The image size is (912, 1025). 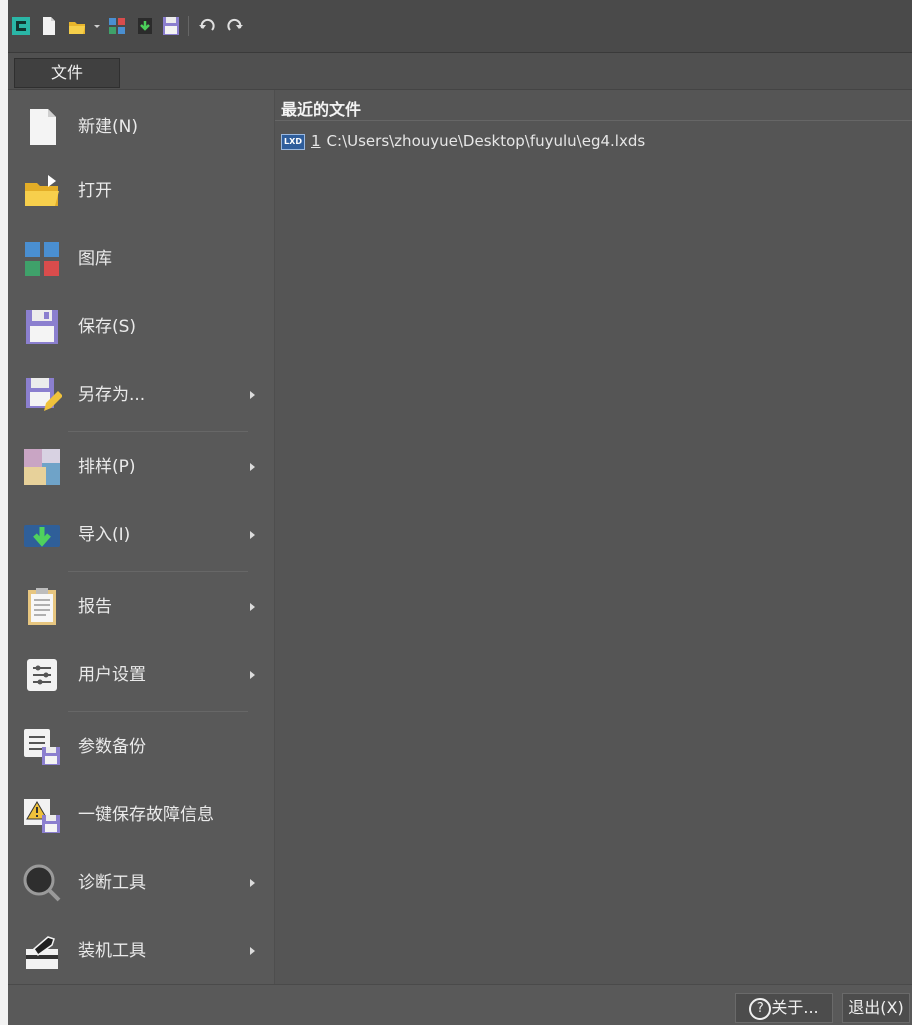 I want to click on report-icon, so click(x=42, y=606).